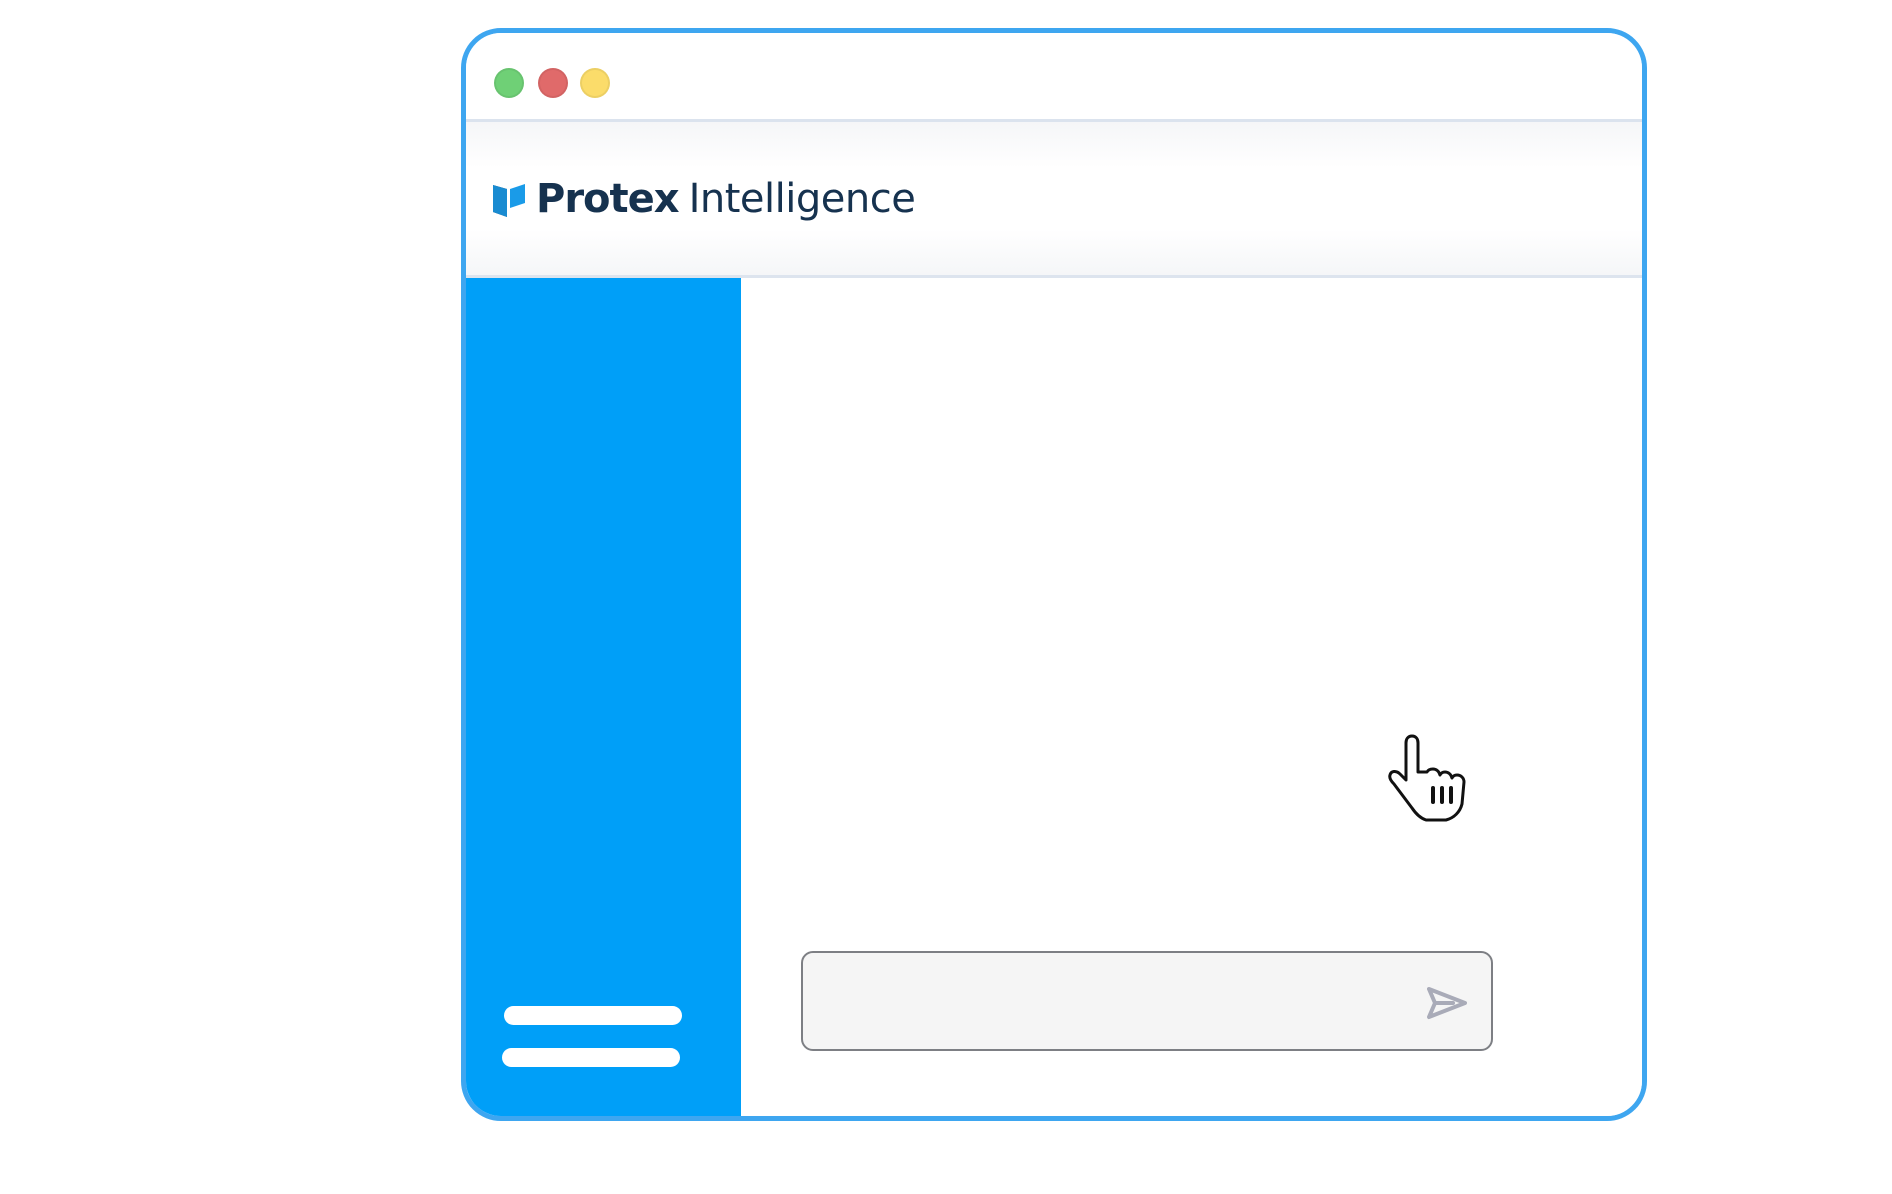 The height and width of the screenshot is (1194, 1892). I want to click on send-button, so click(1447, 1003).